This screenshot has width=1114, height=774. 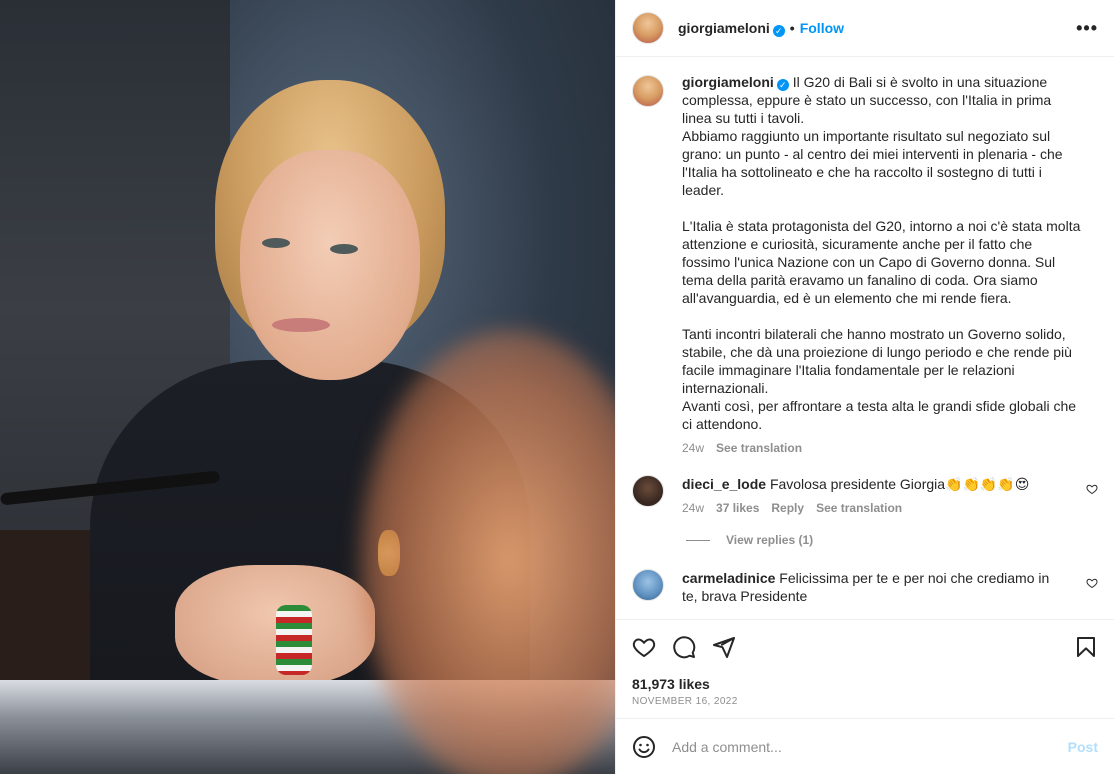 What do you see at coordinates (693, 448) in the screenshot?
I see `caption-age: 24w` at bounding box center [693, 448].